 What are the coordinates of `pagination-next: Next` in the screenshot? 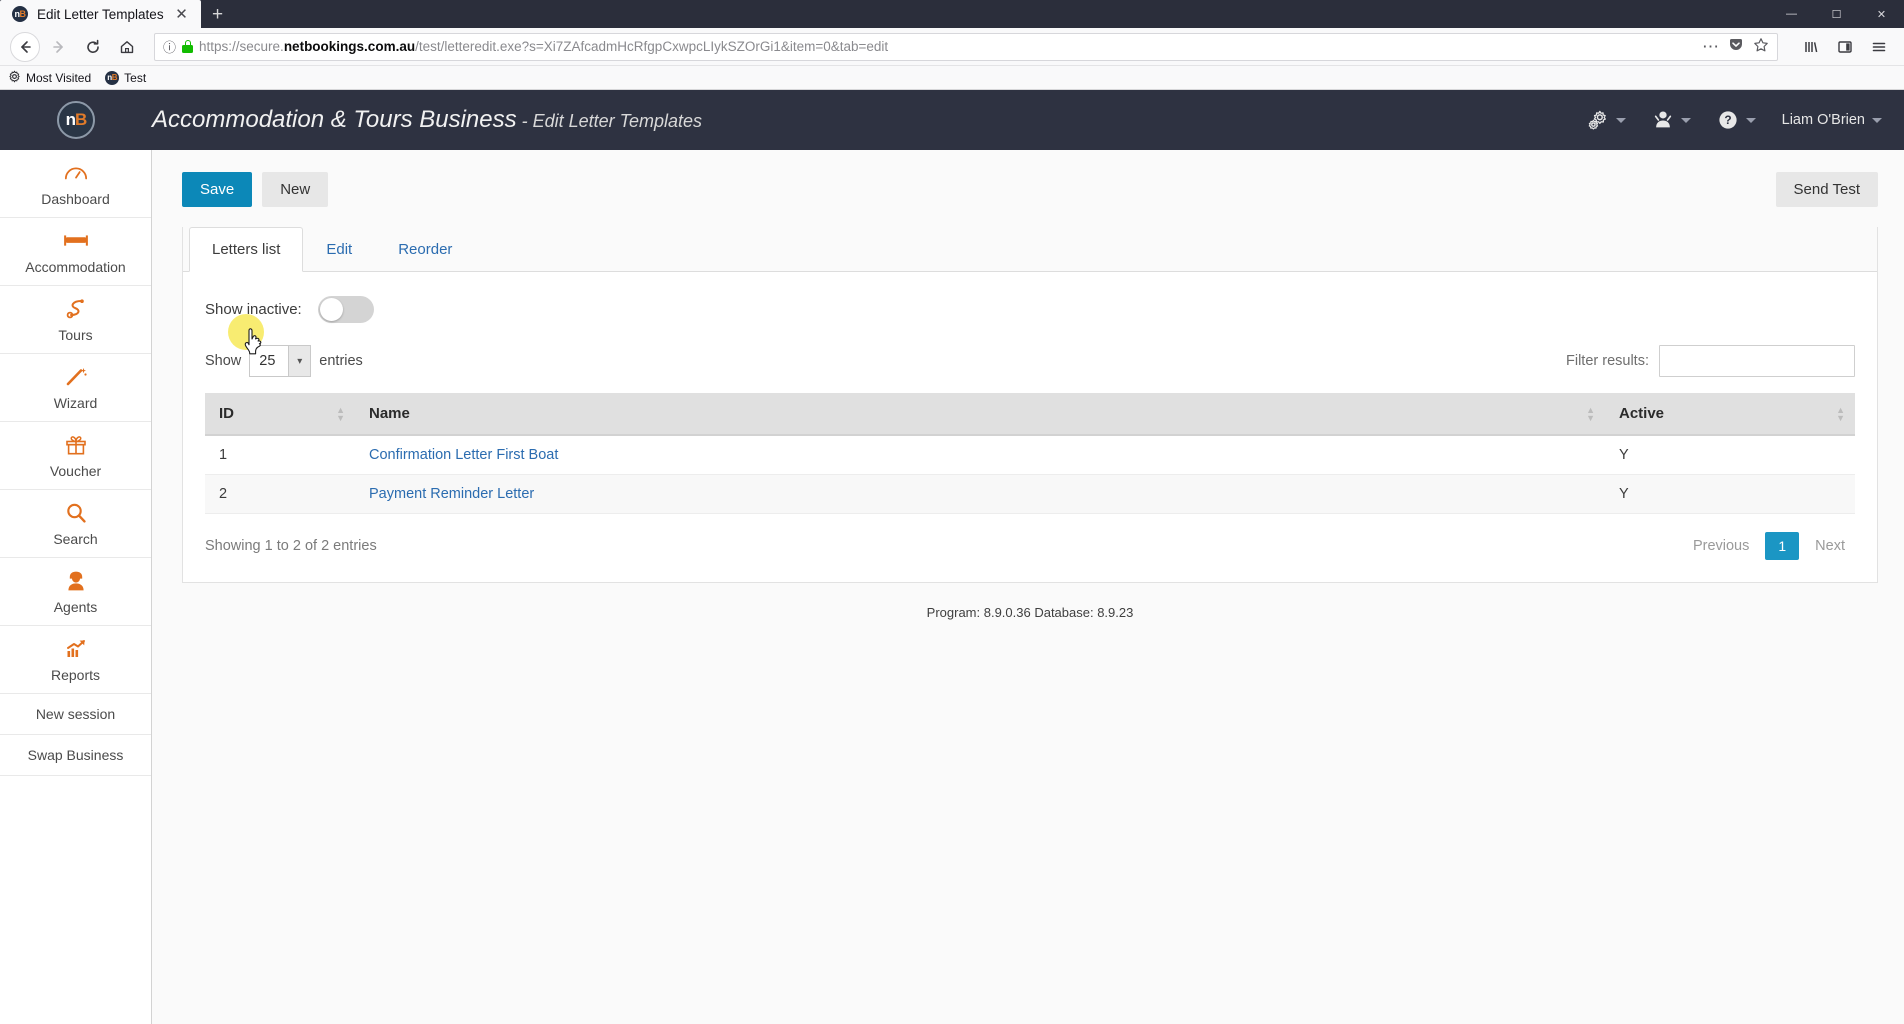 It's located at (1830, 546).